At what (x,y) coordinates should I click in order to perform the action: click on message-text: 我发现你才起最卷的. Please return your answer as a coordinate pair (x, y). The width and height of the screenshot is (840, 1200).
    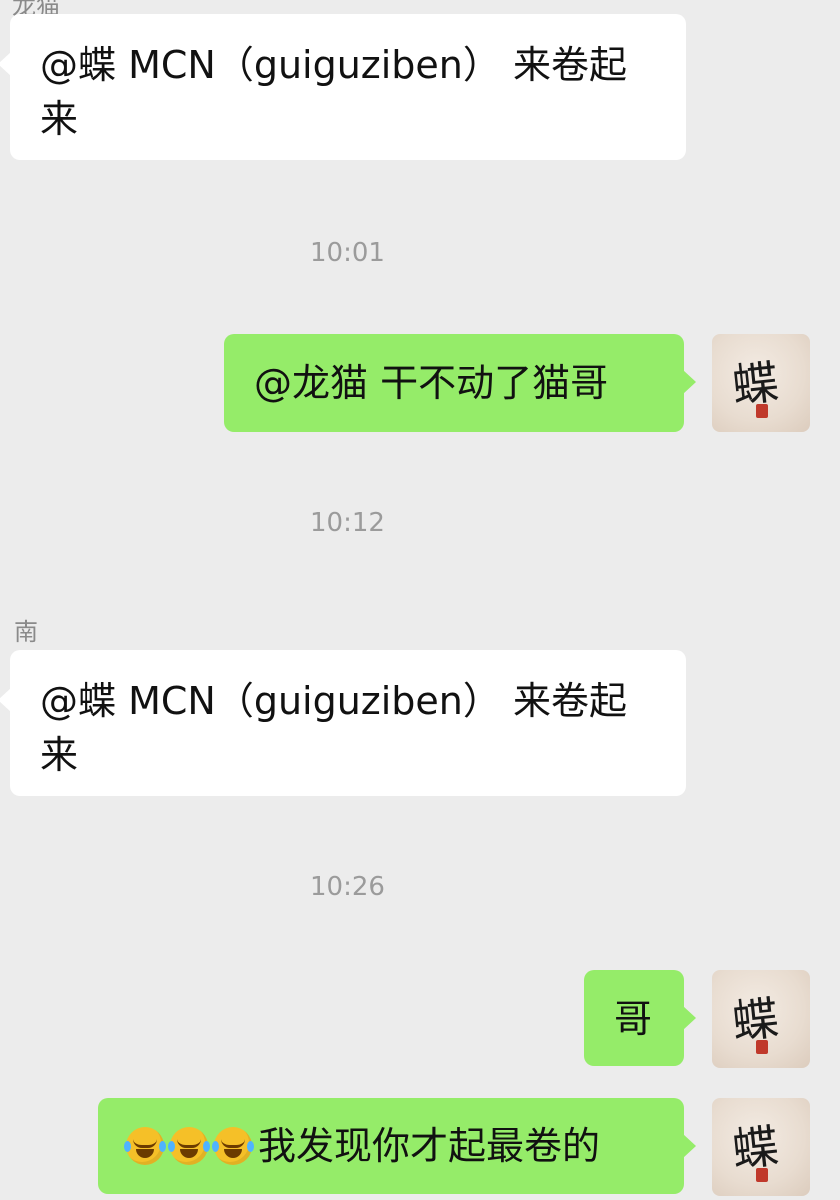
    Looking at the image, I should click on (429, 1146).